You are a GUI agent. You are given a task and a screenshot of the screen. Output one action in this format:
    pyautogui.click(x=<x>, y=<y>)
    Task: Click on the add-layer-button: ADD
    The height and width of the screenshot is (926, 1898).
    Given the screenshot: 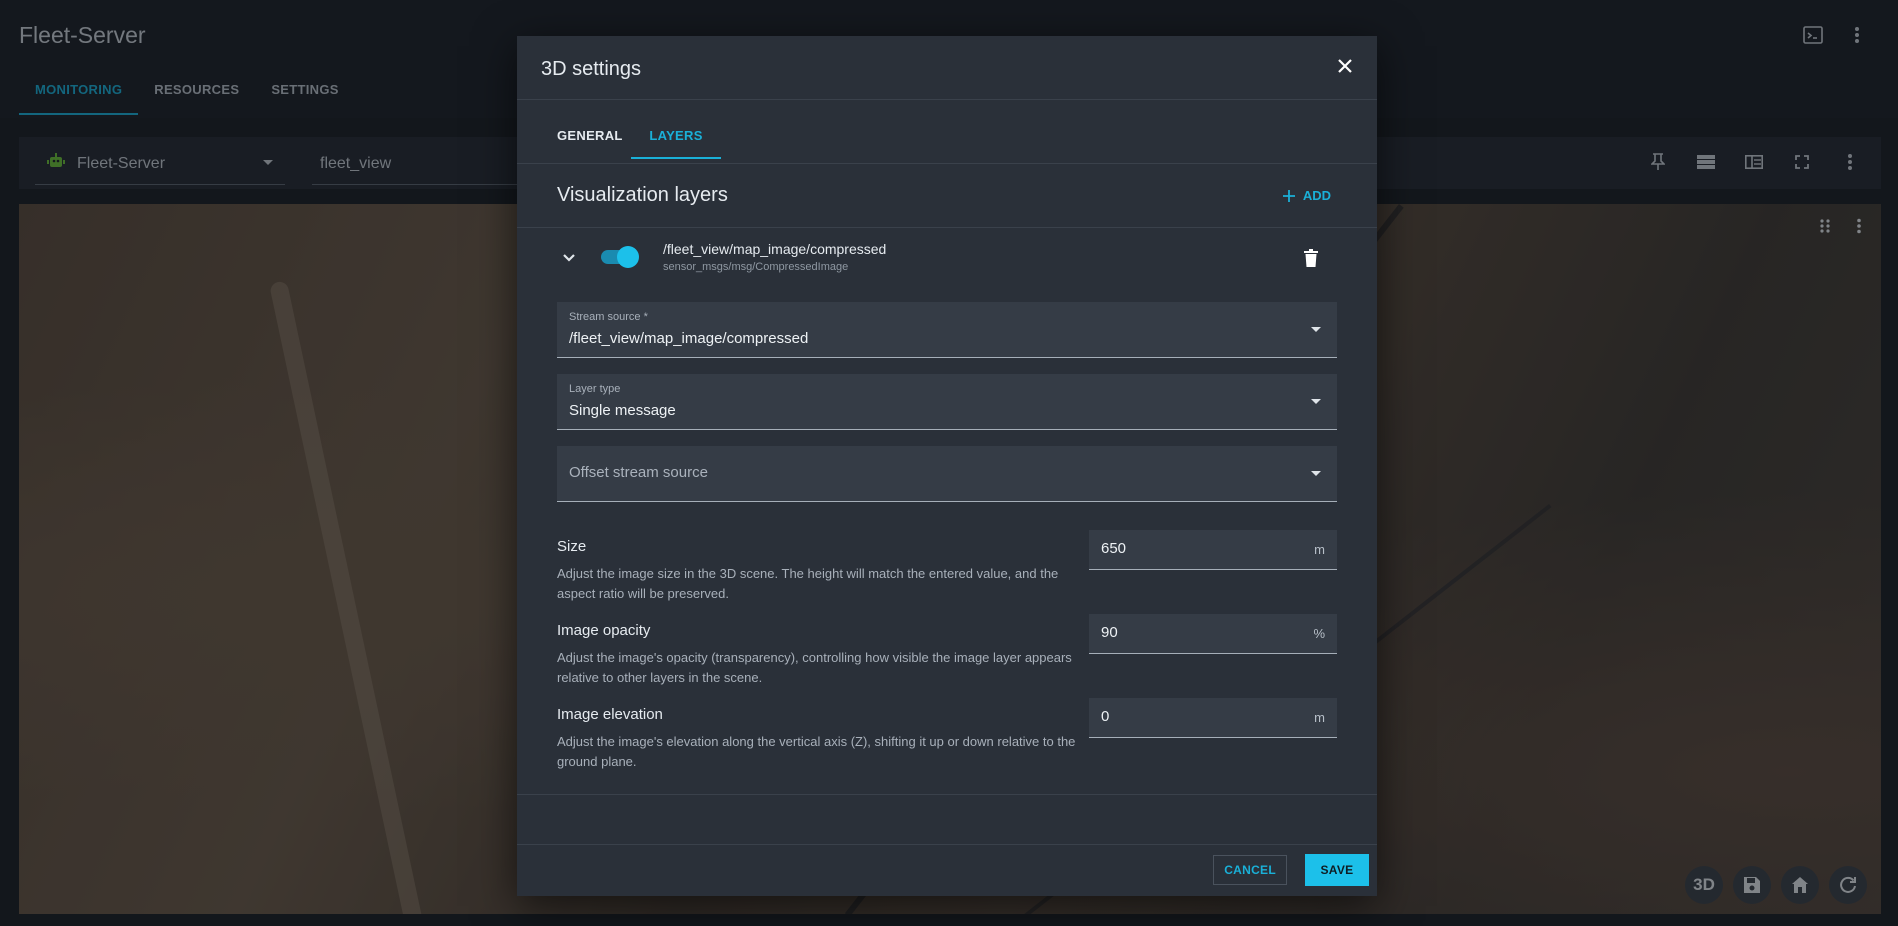 What is the action you would take?
    pyautogui.click(x=1306, y=195)
    